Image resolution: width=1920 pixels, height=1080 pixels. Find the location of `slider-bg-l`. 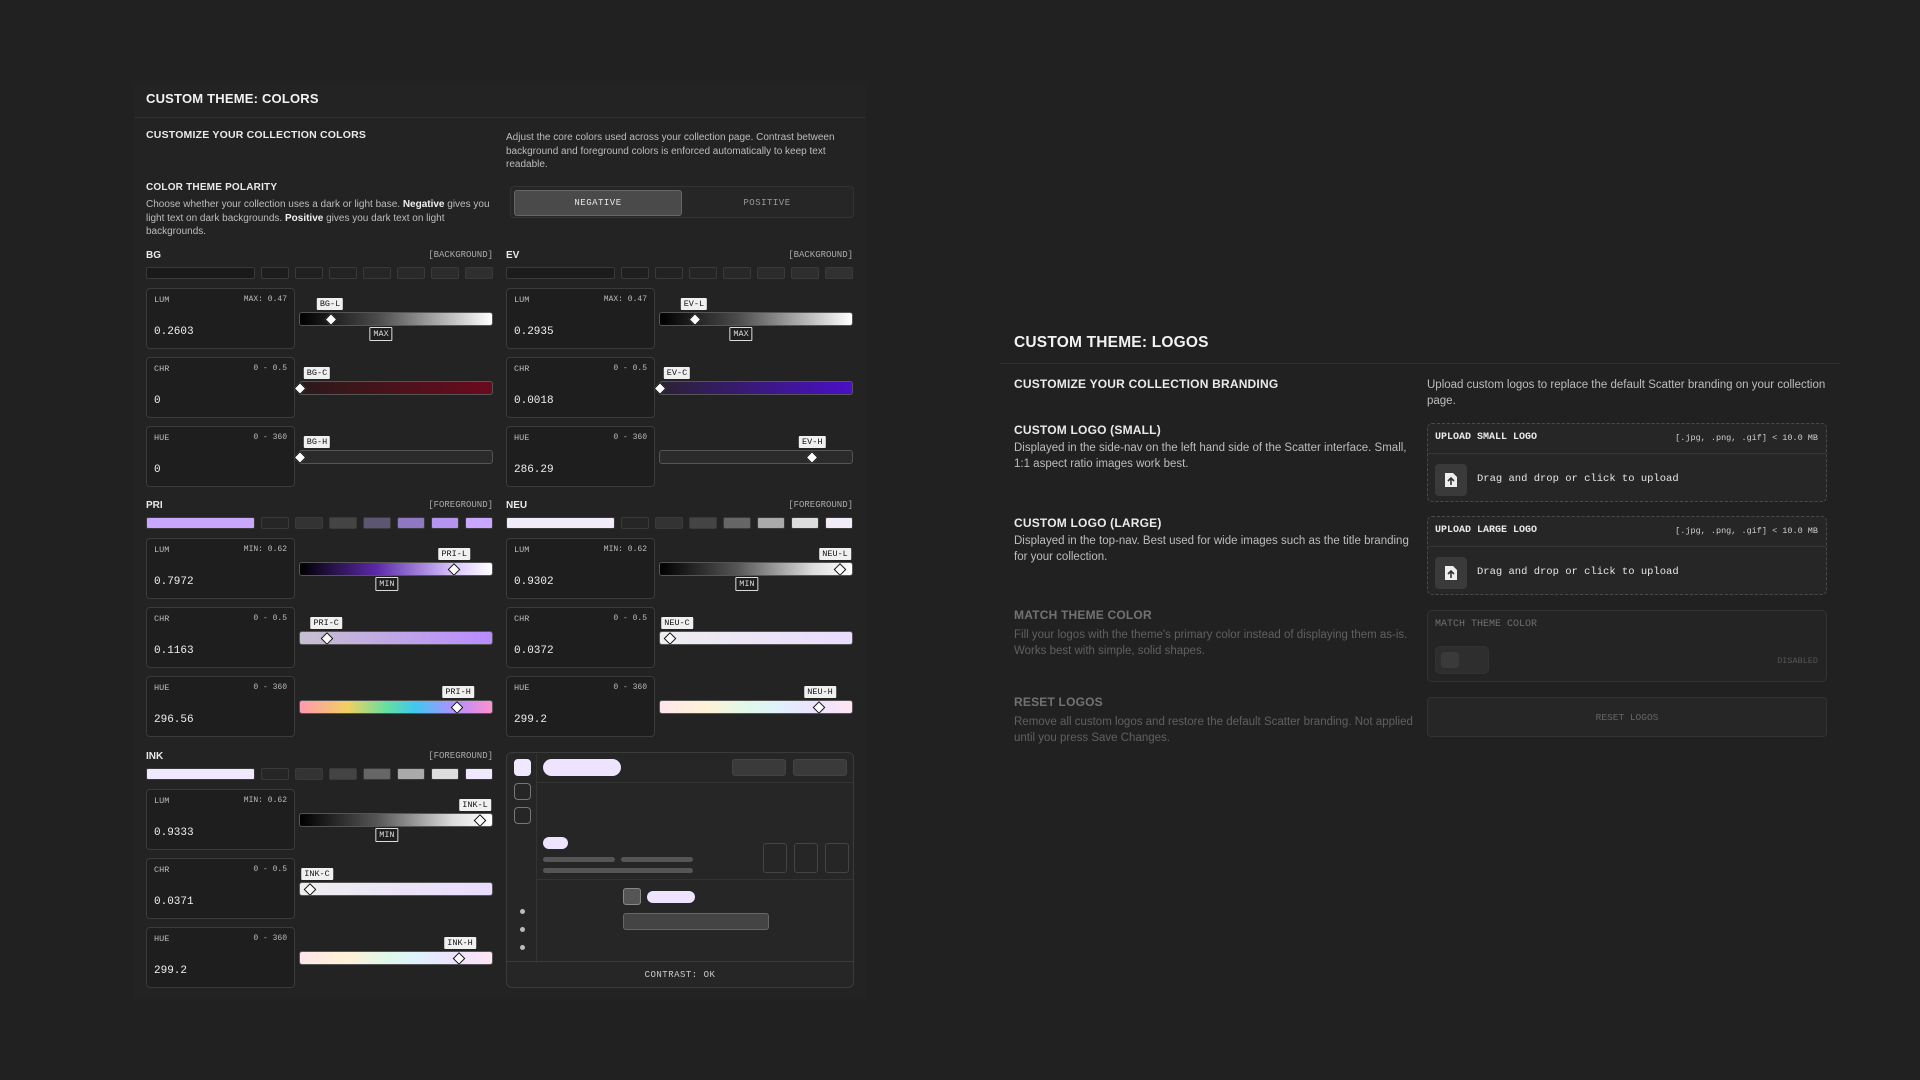

slider-bg-l is located at coordinates (396, 319).